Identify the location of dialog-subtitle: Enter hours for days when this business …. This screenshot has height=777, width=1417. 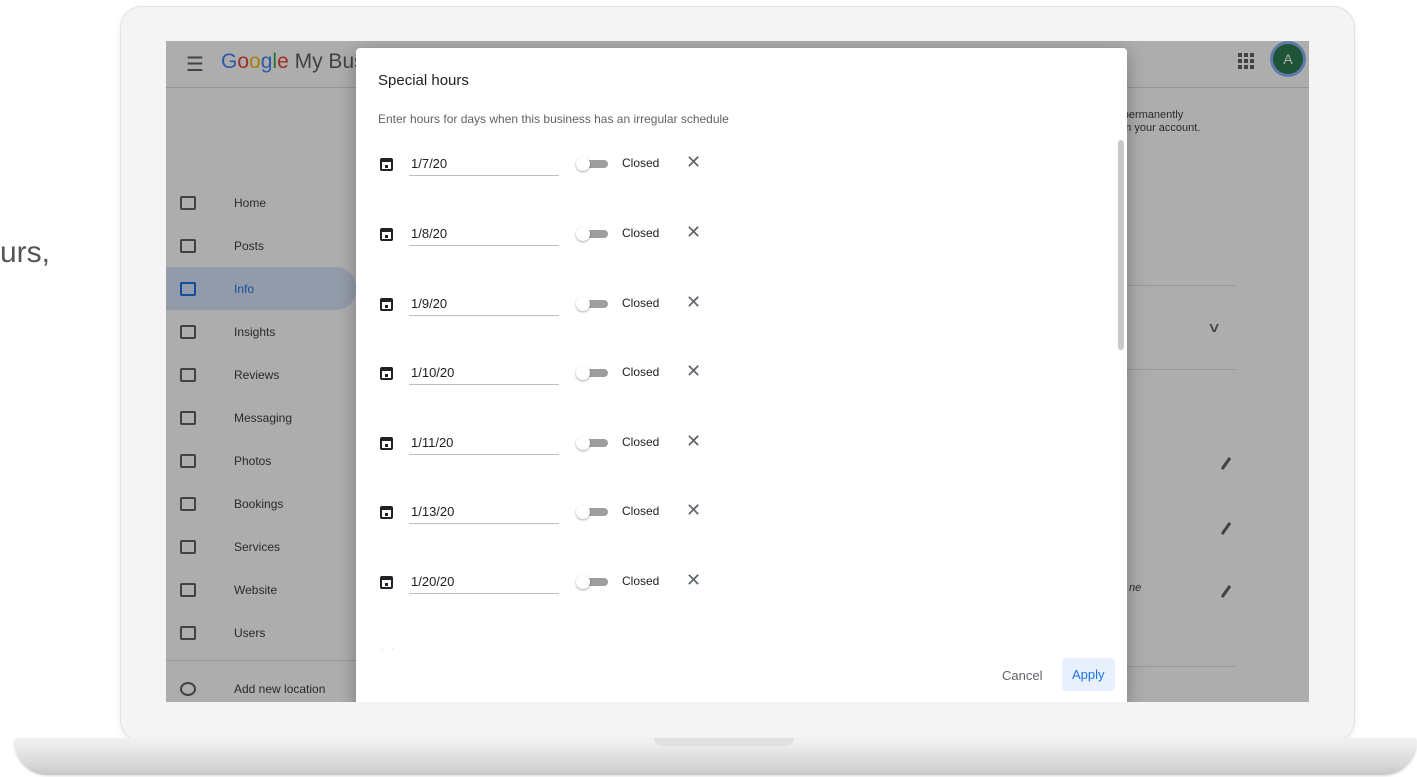
(553, 119).